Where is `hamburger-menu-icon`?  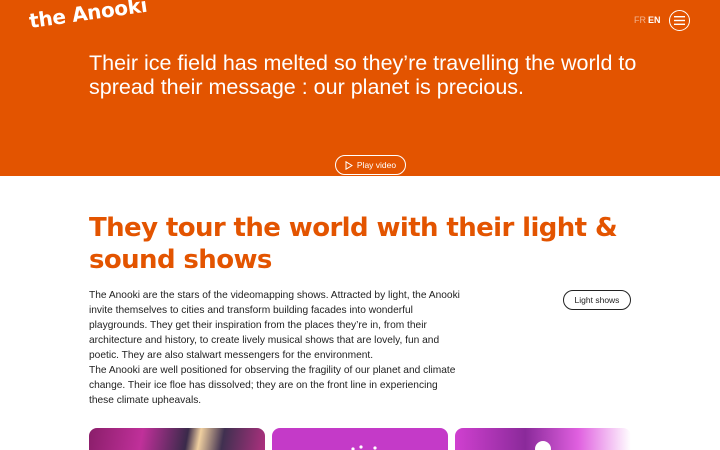 hamburger-menu-icon is located at coordinates (679, 20).